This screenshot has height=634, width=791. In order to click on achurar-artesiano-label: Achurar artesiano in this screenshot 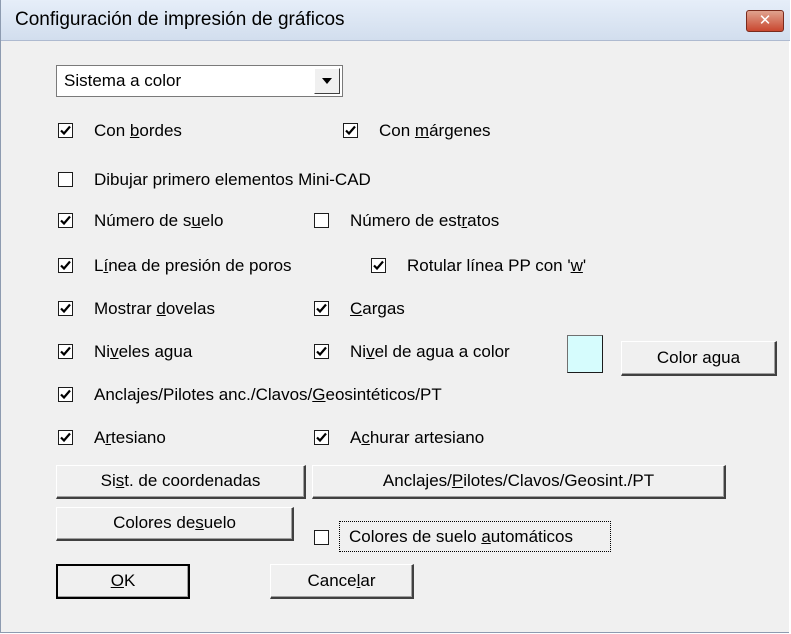, I will do `click(417, 437)`.